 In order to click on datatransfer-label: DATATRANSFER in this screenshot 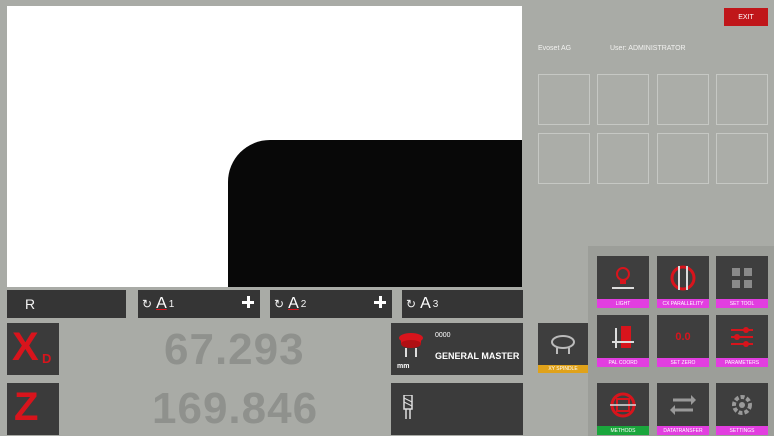, I will do `click(683, 430)`.